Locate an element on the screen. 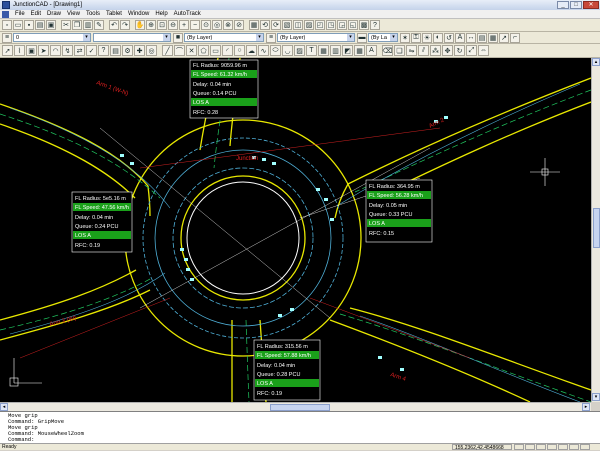  table-icon: ▦ is located at coordinates (359, 50).